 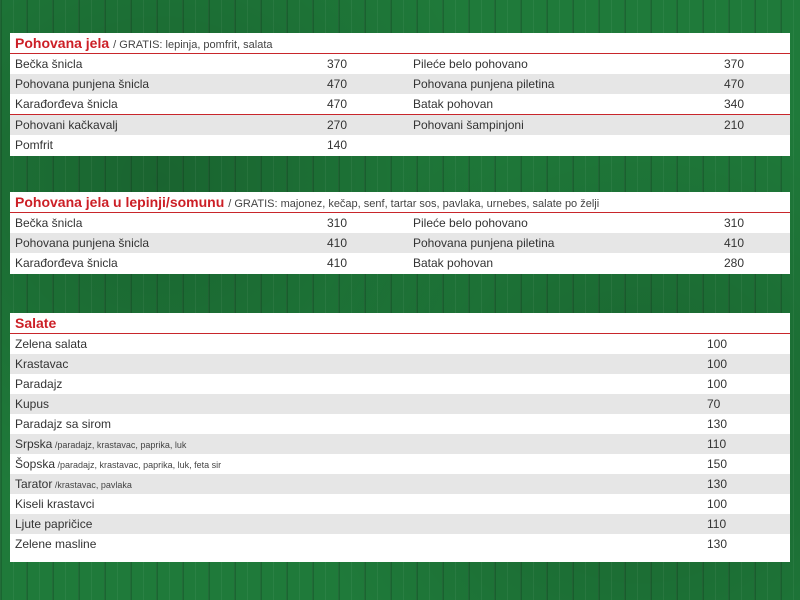 What do you see at coordinates (34, 444) in the screenshot?
I see `item-name: Srpska` at bounding box center [34, 444].